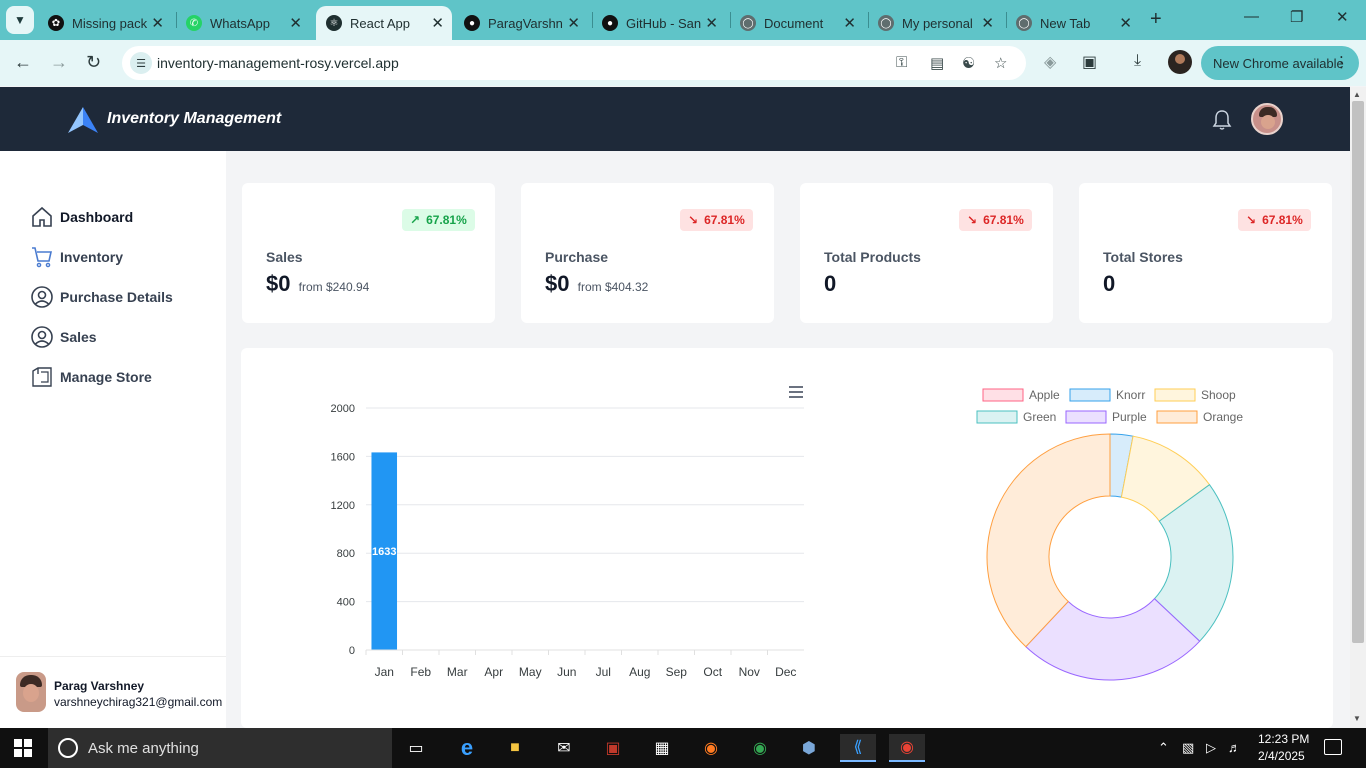 Image resolution: width=1366 pixels, height=768 pixels. Describe the element at coordinates (1234, 747) in the screenshot. I see `volume-icon: ♬` at that location.